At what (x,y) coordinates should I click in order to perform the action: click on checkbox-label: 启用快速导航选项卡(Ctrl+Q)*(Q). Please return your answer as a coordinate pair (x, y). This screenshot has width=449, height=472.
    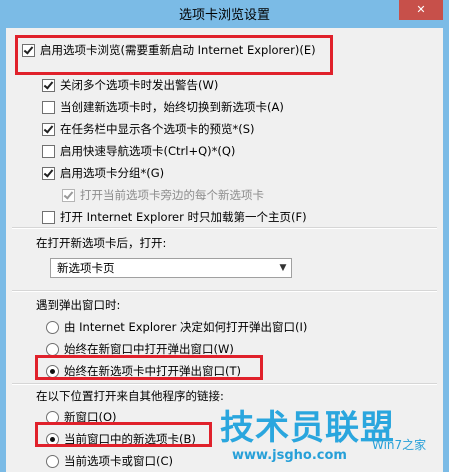
    Looking at the image, I should click on (148, 151).